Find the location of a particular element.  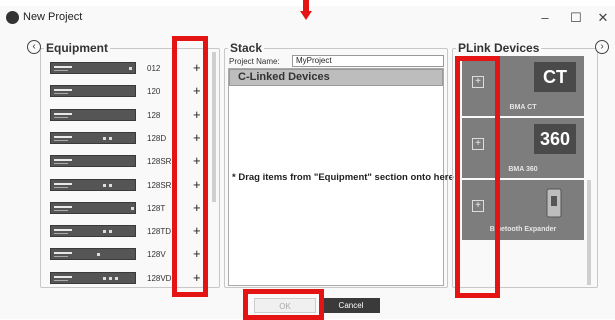

plink-nav-right-icon: › is located at coordinates (602, 47).